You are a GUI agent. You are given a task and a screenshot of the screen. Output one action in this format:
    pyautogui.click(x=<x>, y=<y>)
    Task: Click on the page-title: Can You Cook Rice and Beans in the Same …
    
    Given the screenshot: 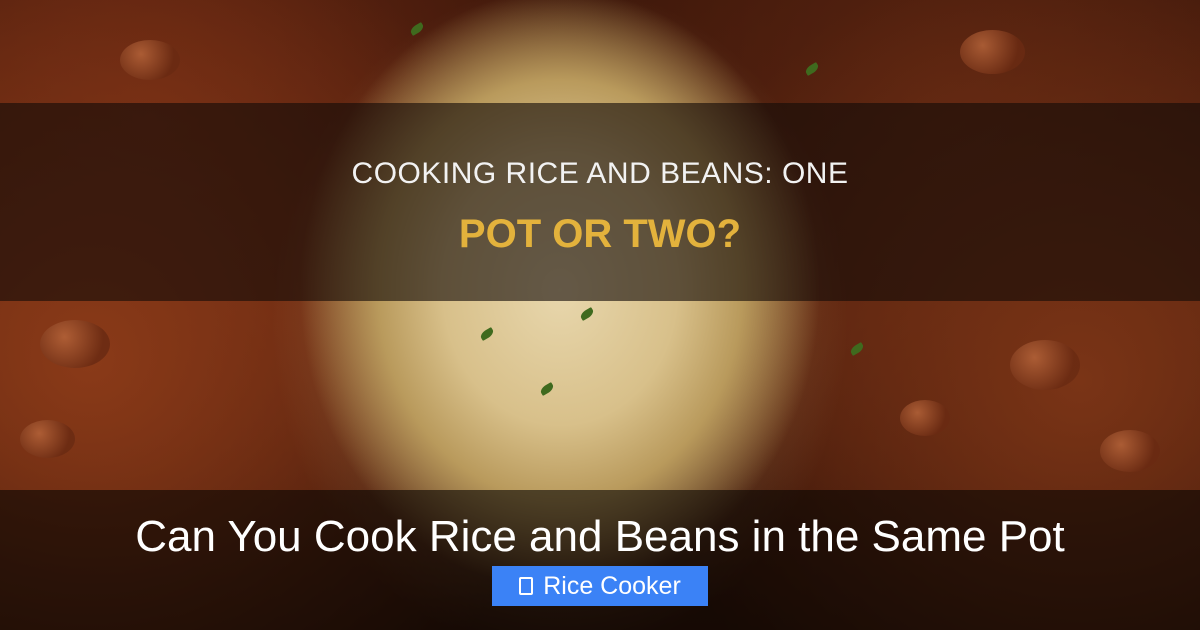 What is the action you would take?
    pyautogui.click(x=600, y=536)
    